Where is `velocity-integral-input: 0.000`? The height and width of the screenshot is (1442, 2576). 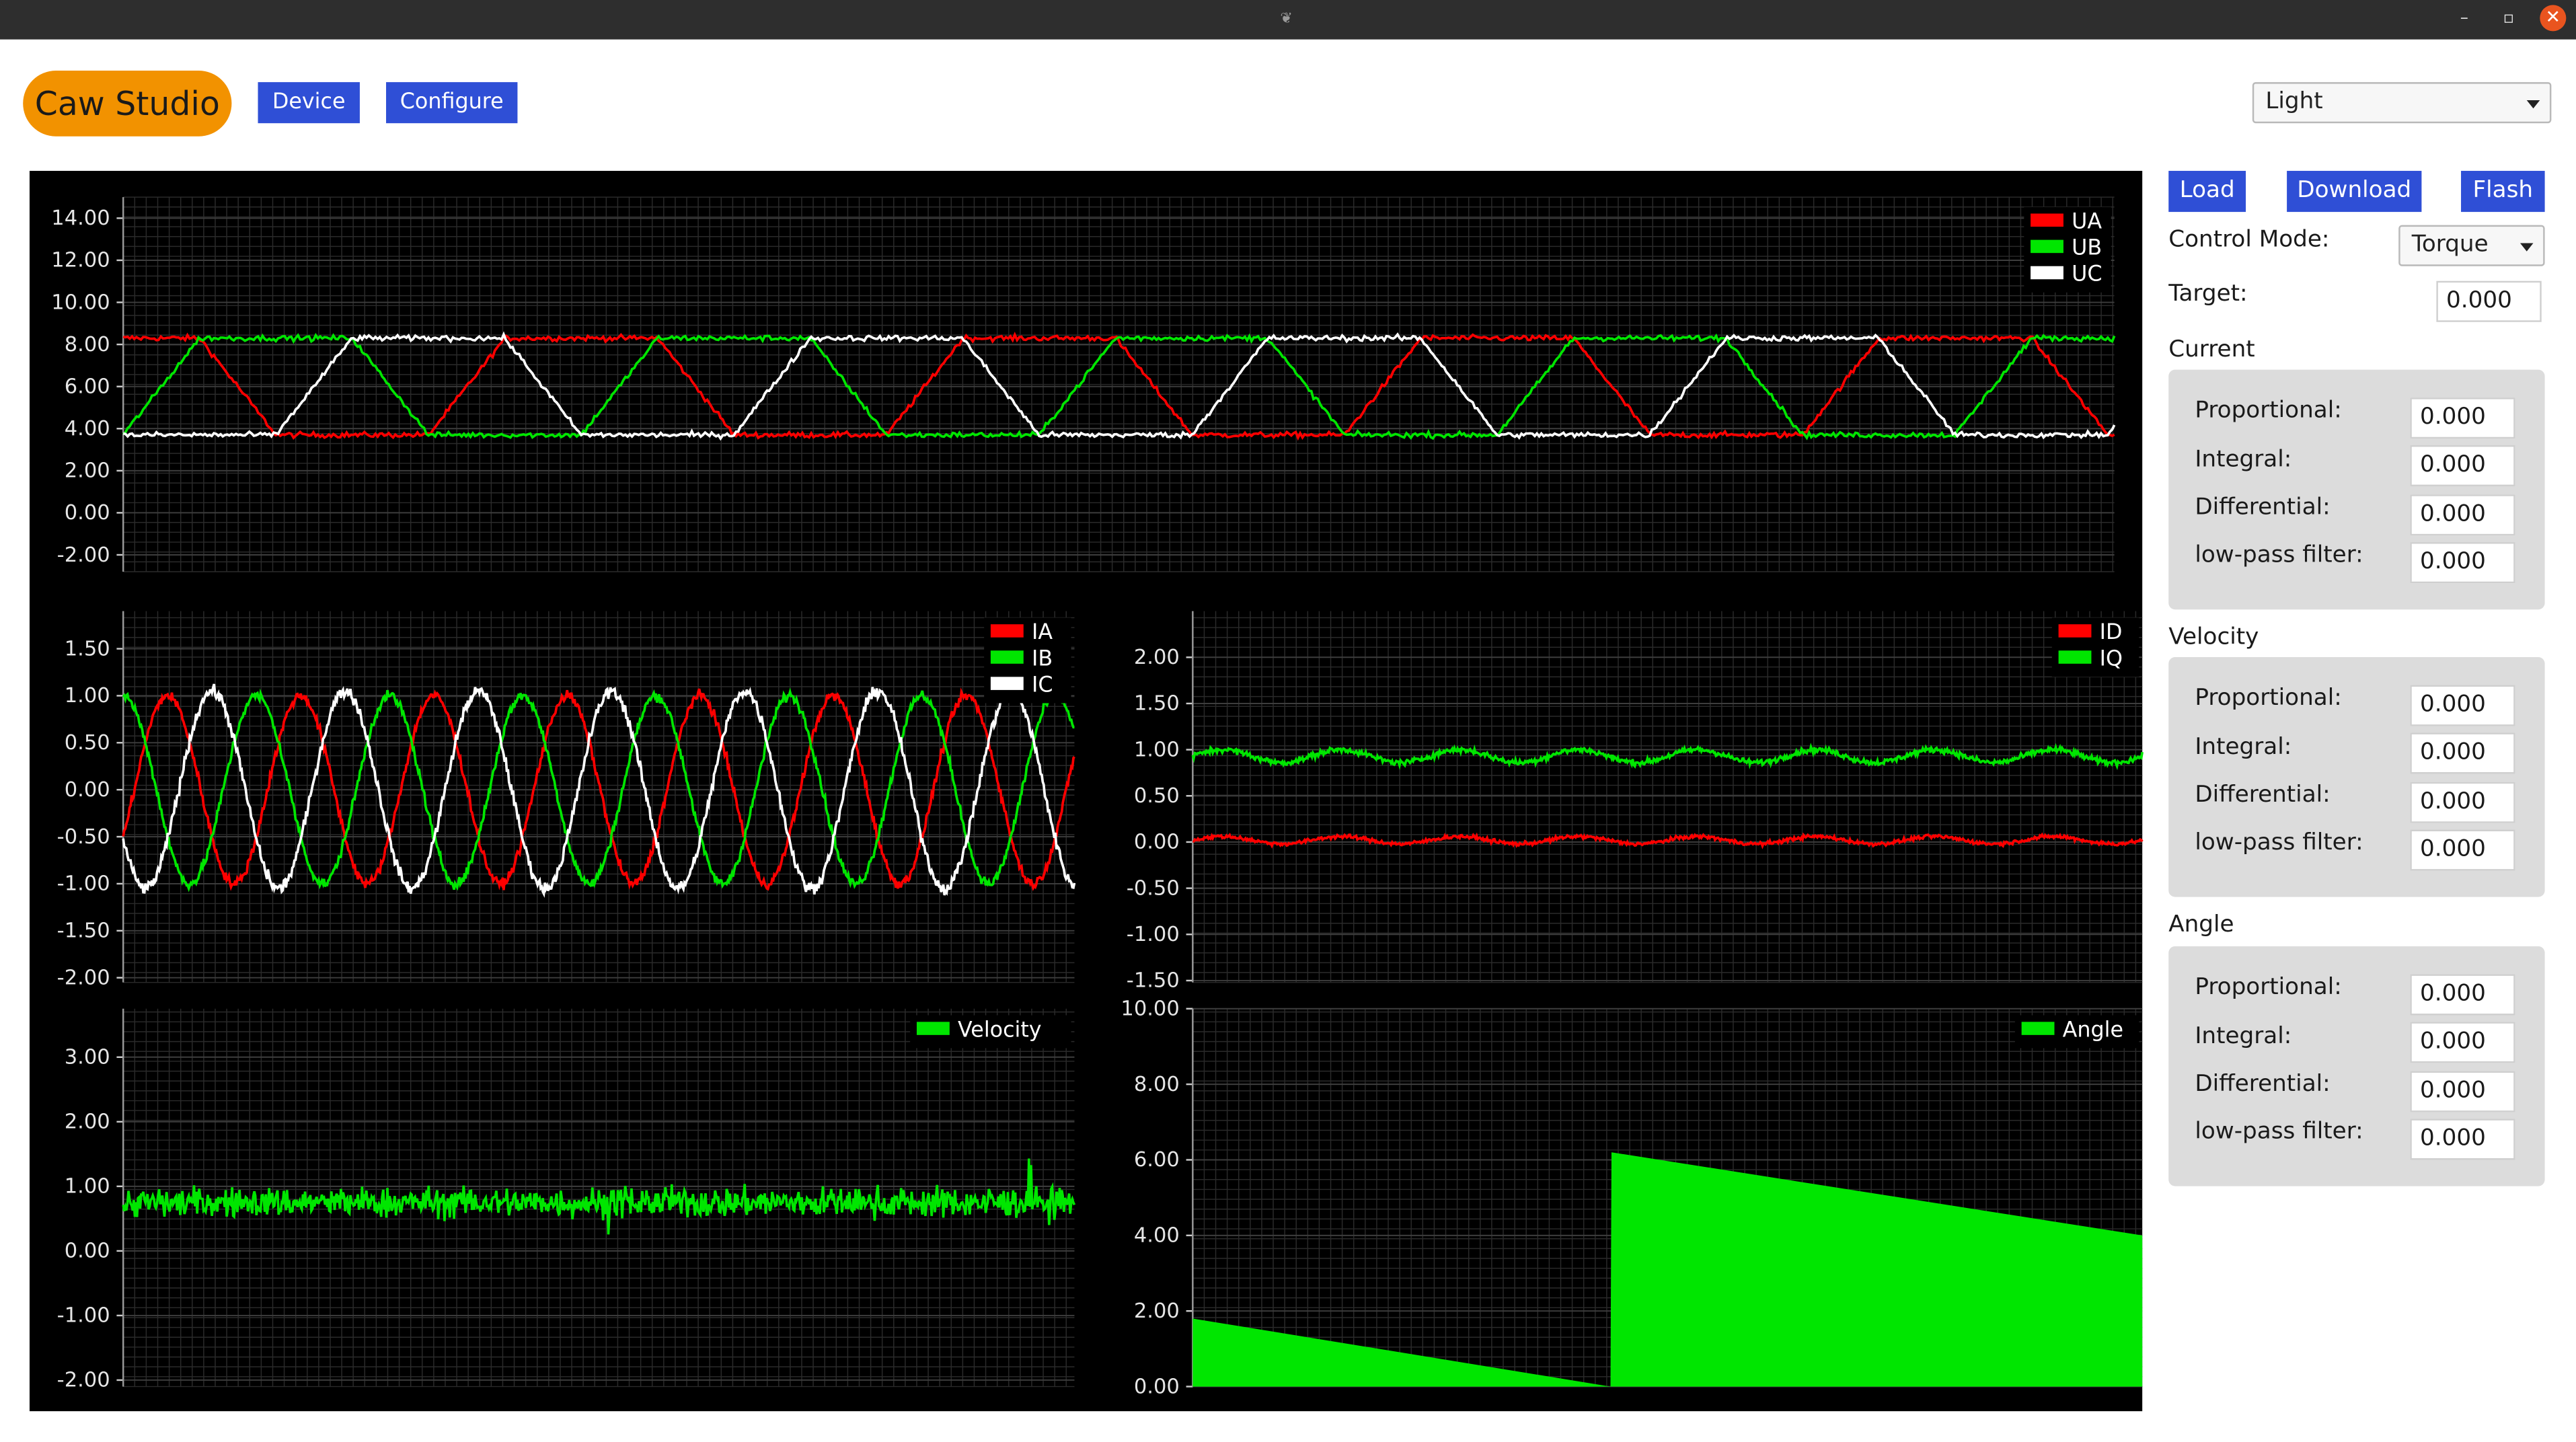
velocity-integral-input: 0.000 is located at coordinates (2462, 753).